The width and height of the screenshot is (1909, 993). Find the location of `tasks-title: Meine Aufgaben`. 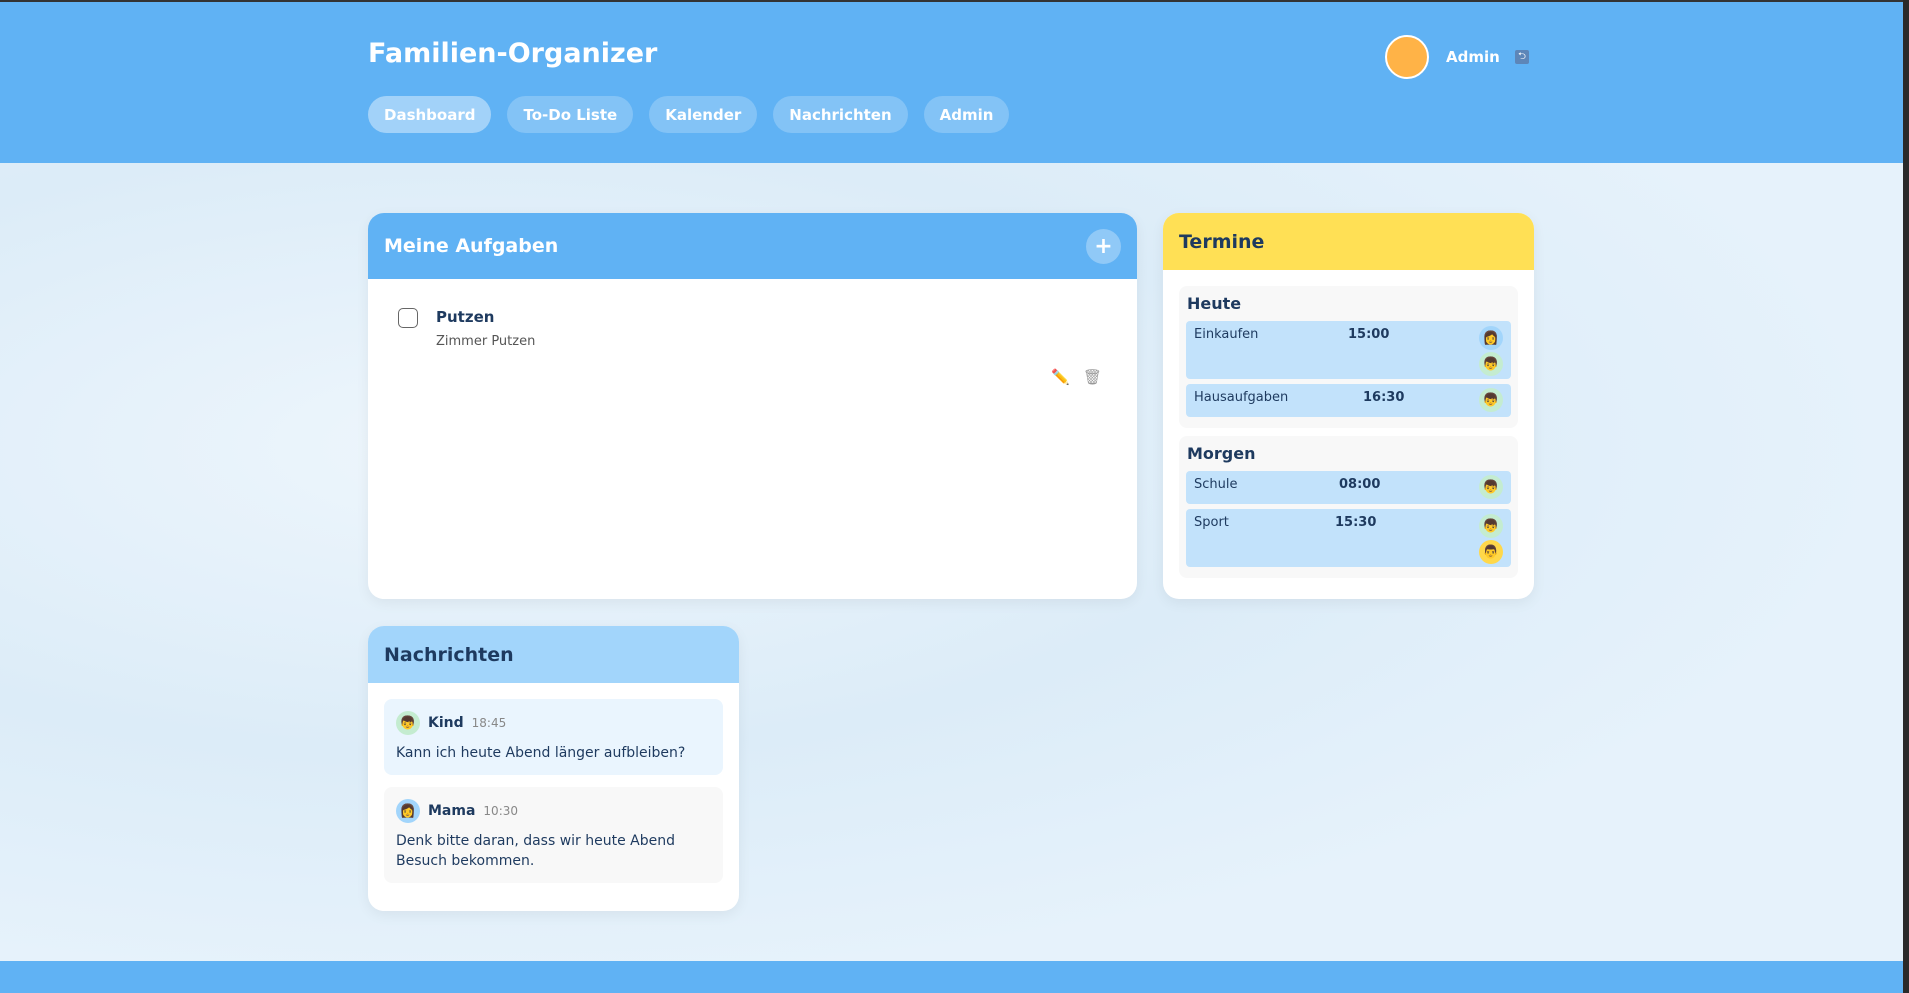

tasks-title: Meine Aufgaben is located at coordinates (471, 246).